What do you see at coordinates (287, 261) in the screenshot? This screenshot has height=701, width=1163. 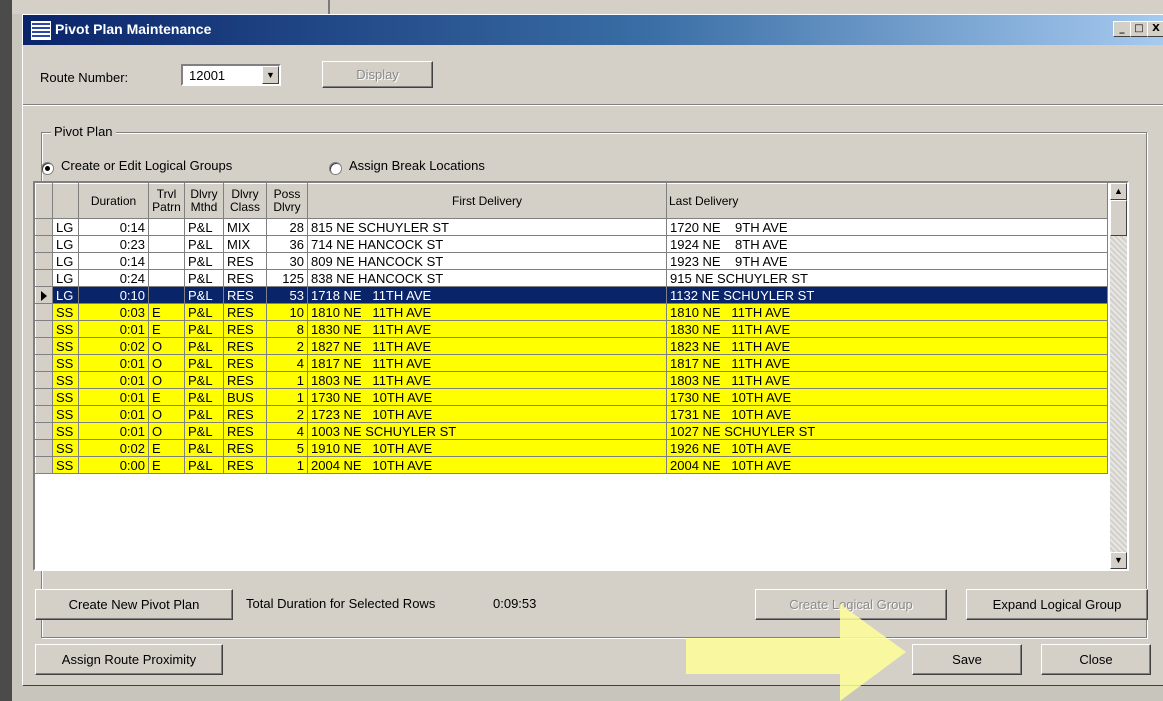 I see `cell-poss-dlvry: 30` at bounding box center [287, 261].